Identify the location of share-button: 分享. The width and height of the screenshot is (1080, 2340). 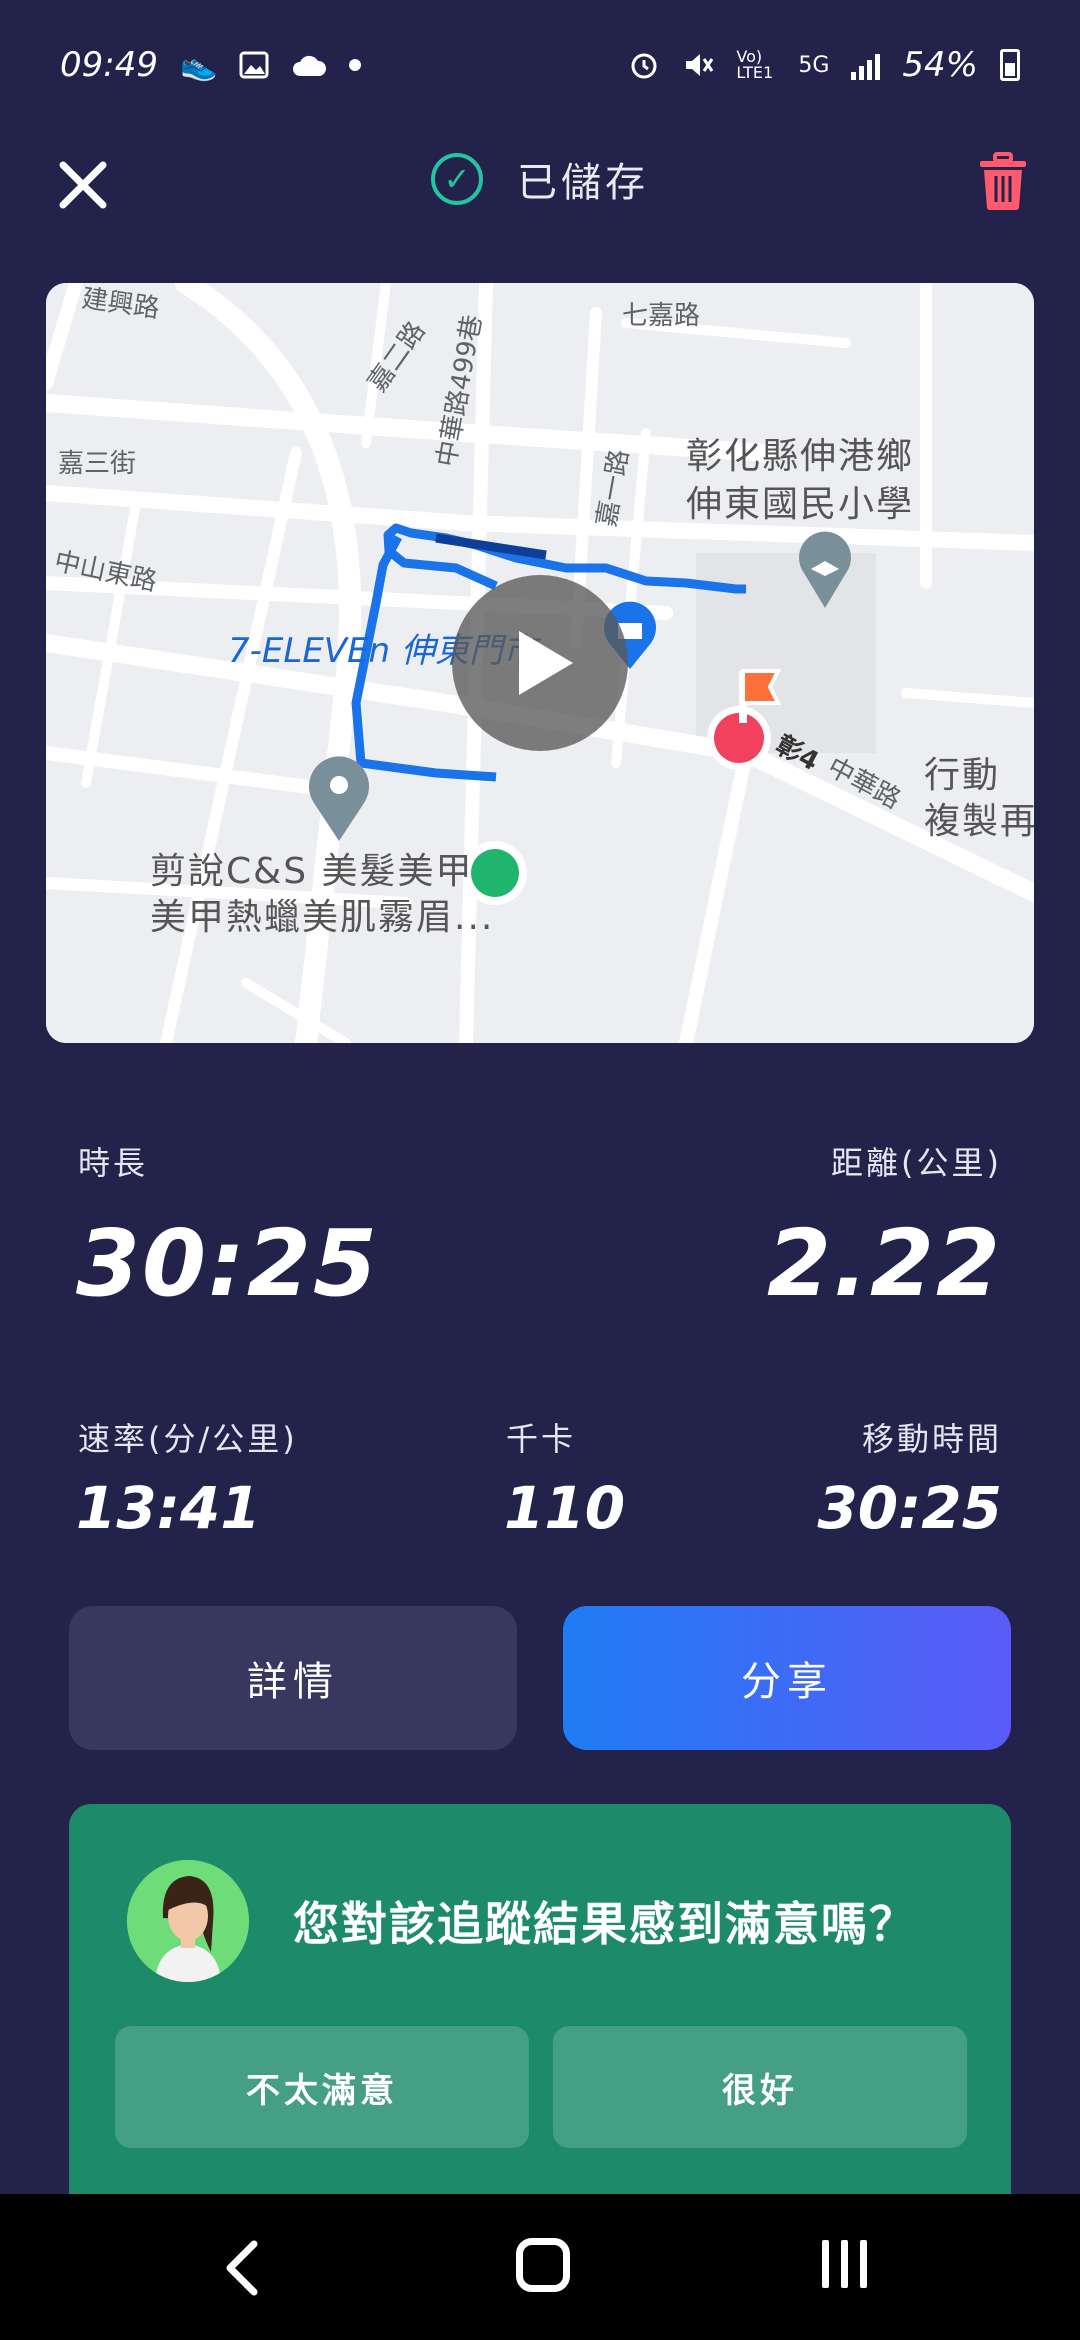
(787, 1678).